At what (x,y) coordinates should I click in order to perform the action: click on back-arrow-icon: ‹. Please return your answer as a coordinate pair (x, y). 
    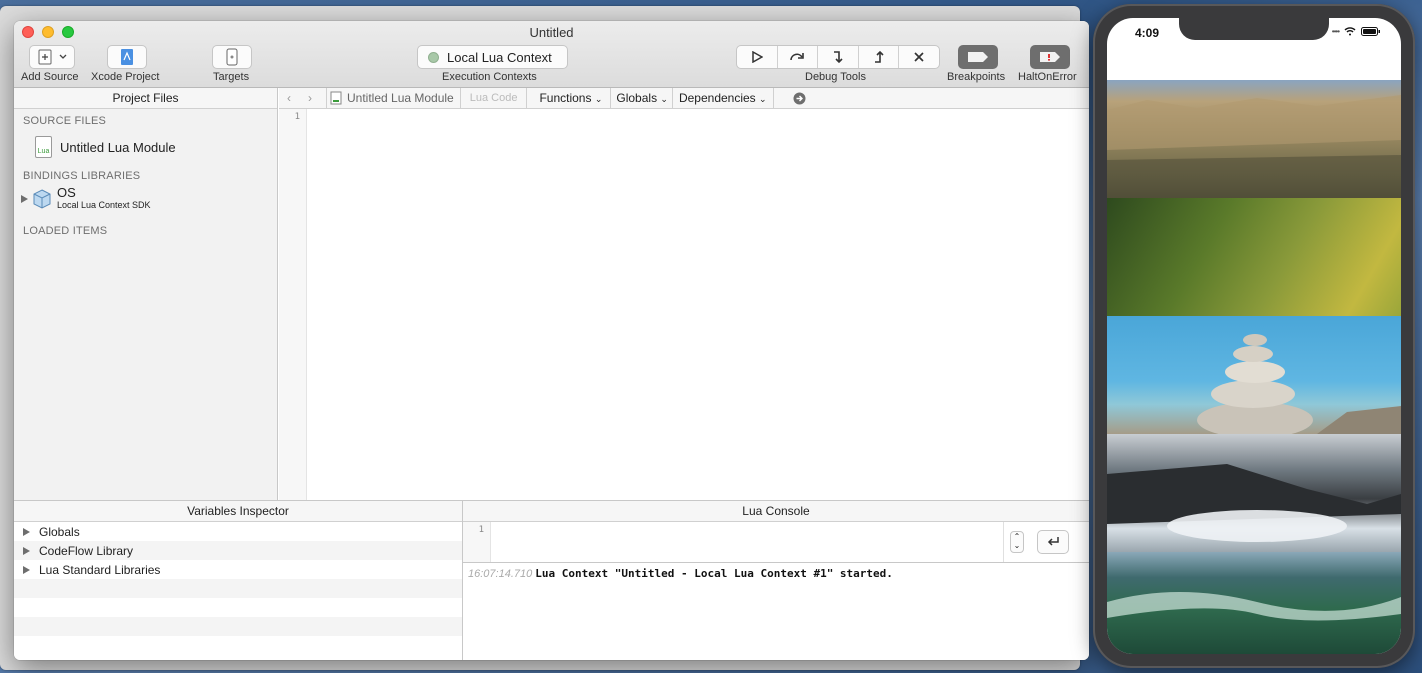
    Looking at the image, I should click on (289, 98).